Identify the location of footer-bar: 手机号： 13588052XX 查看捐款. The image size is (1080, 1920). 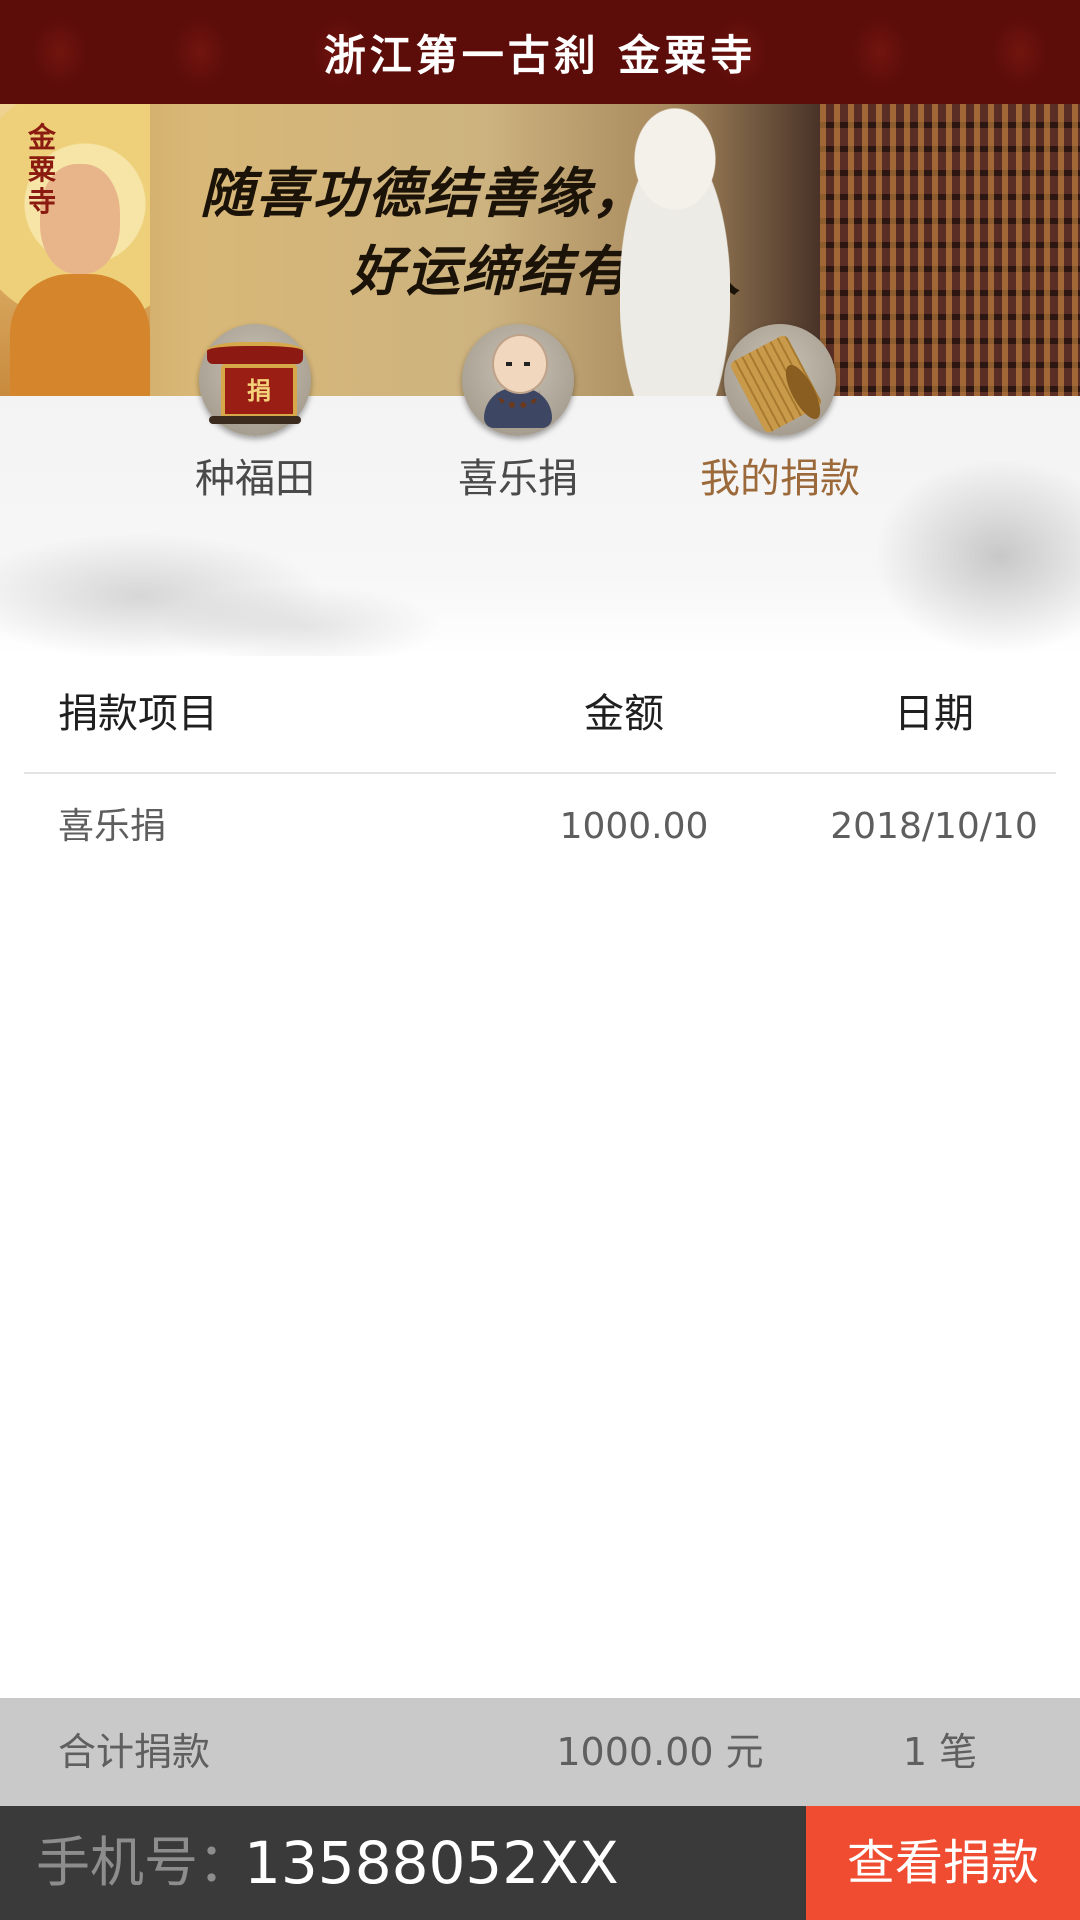
(540, 1863).